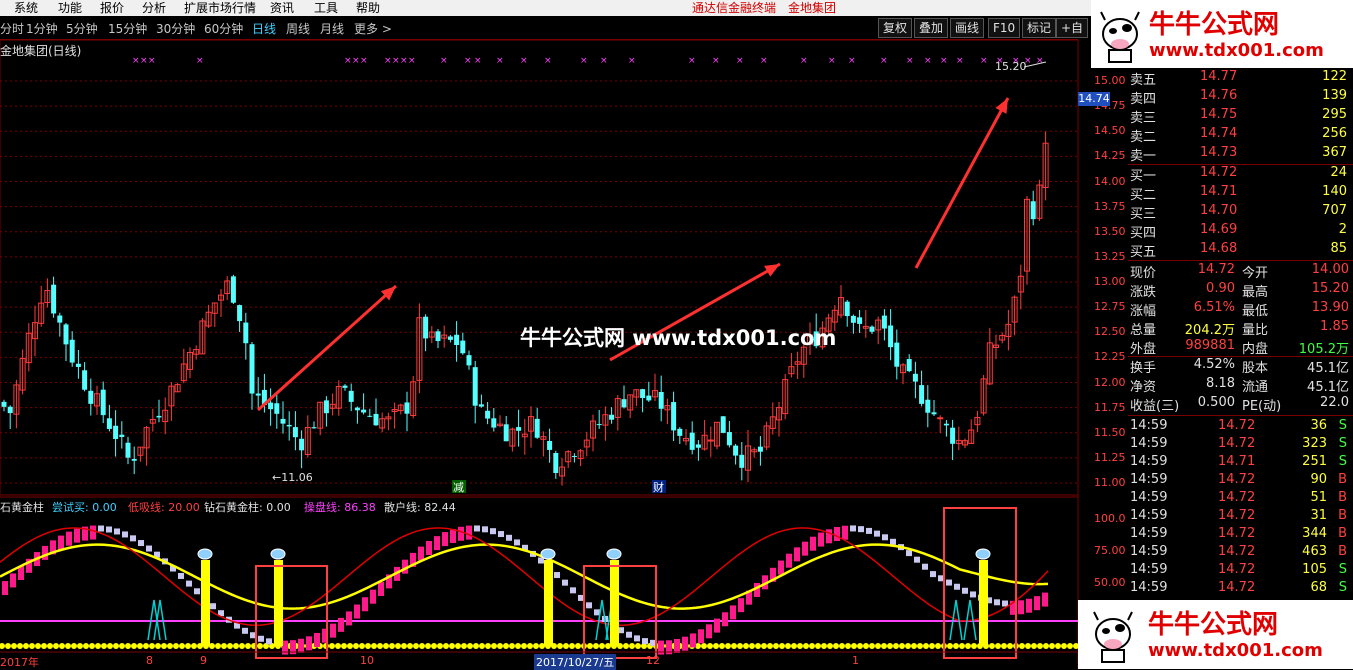  What do you see at coordinates (1240, 250) in the screenshot?
I see `bid-row: 买五 14.68 85` at bounding box center [1240, 250].